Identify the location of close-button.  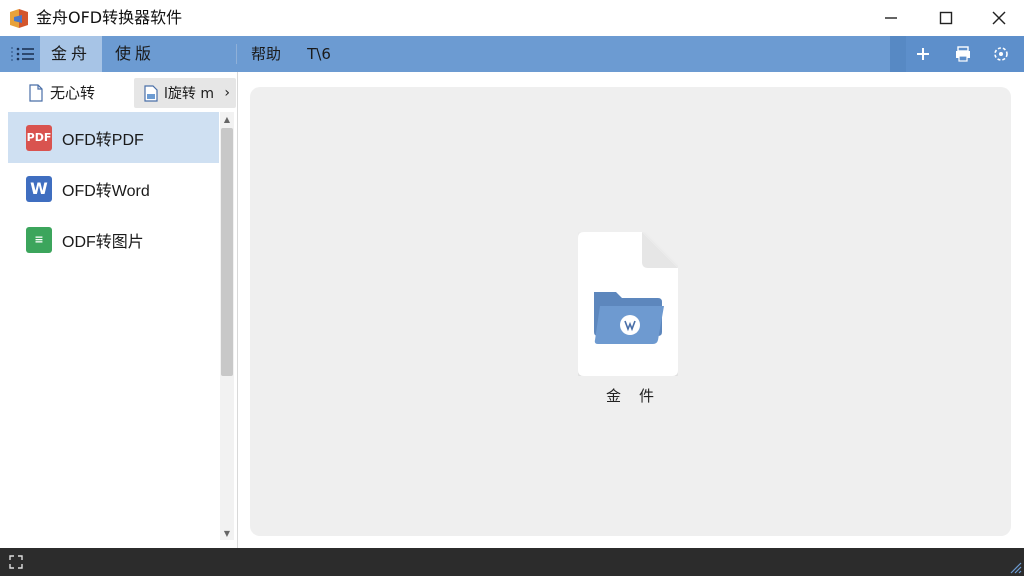
(999, 18).